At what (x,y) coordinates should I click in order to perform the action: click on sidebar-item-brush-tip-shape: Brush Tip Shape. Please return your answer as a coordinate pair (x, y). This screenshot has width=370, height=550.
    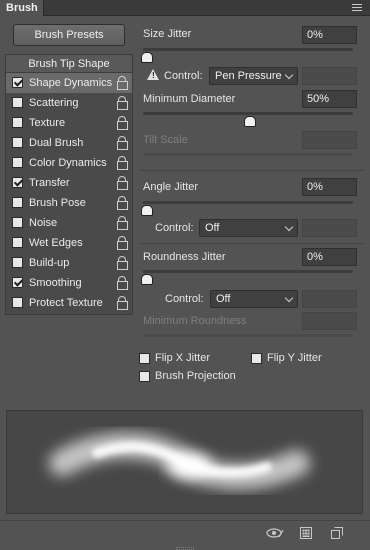
    Looking at the image, I should click on (69, 64).